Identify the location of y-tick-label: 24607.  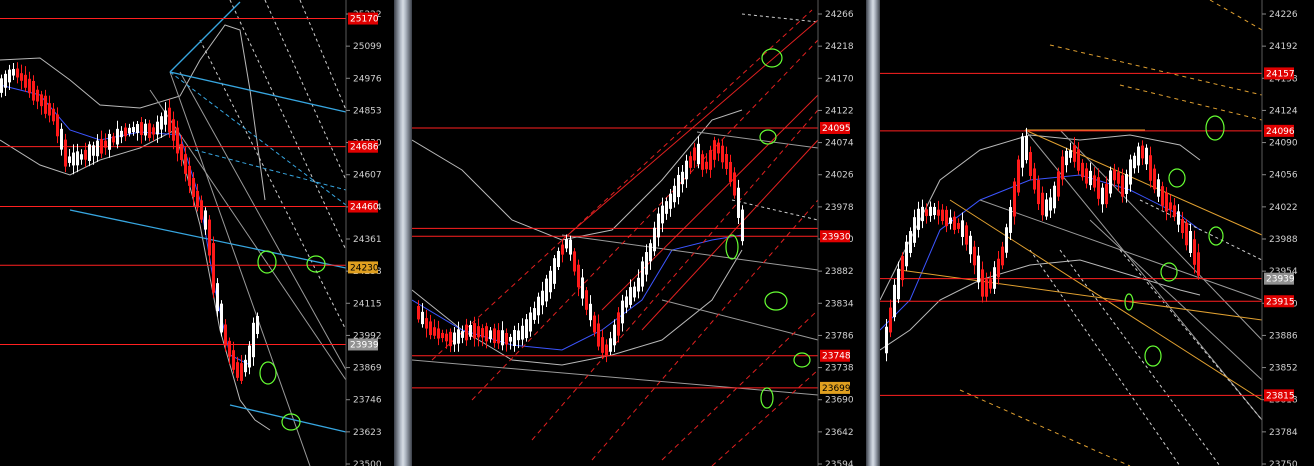
(367, 176).